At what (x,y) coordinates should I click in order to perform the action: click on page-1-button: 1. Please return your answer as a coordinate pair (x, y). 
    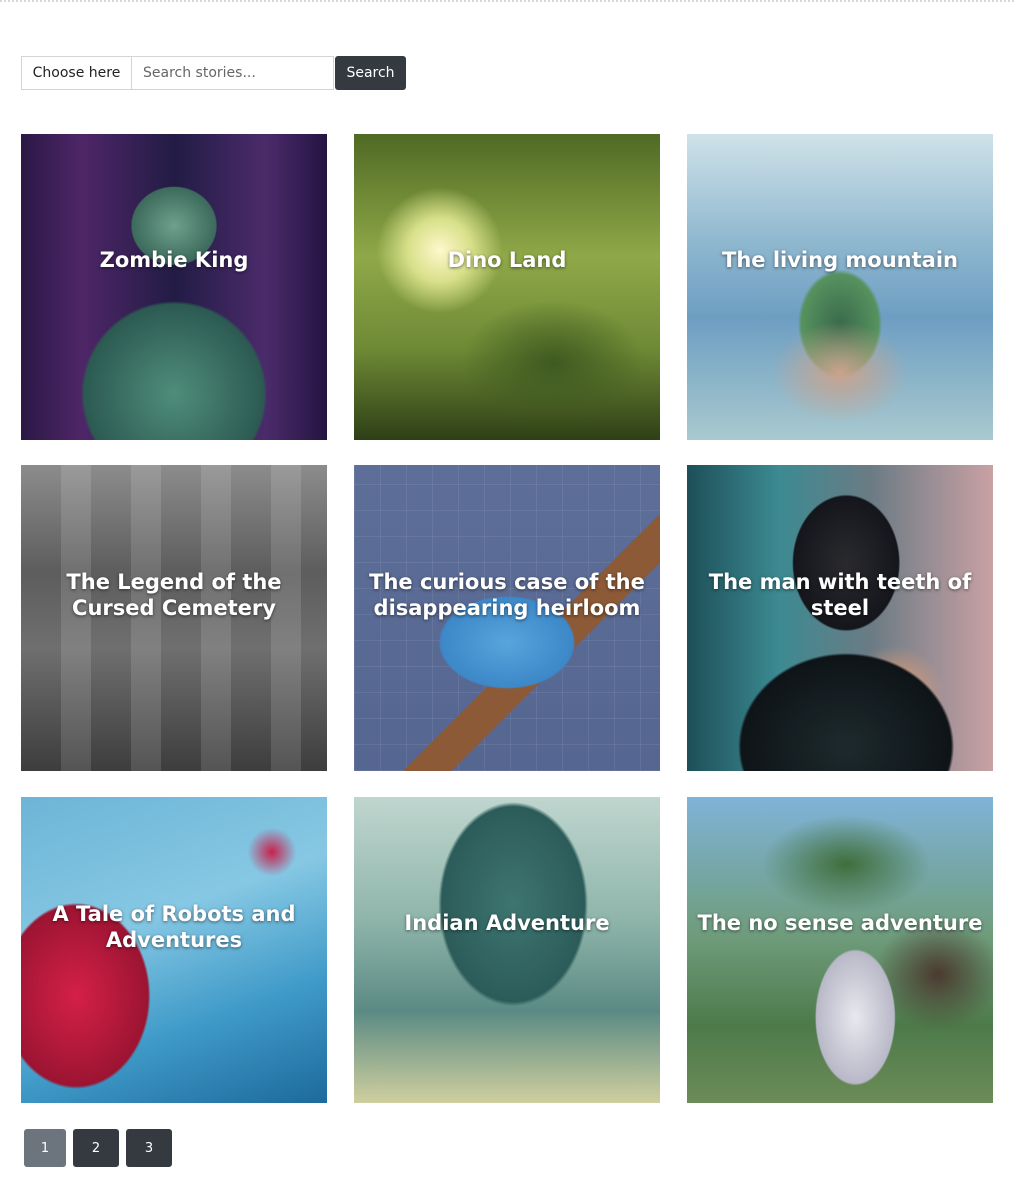
    Looking at the image, I should click on (45, 1148).